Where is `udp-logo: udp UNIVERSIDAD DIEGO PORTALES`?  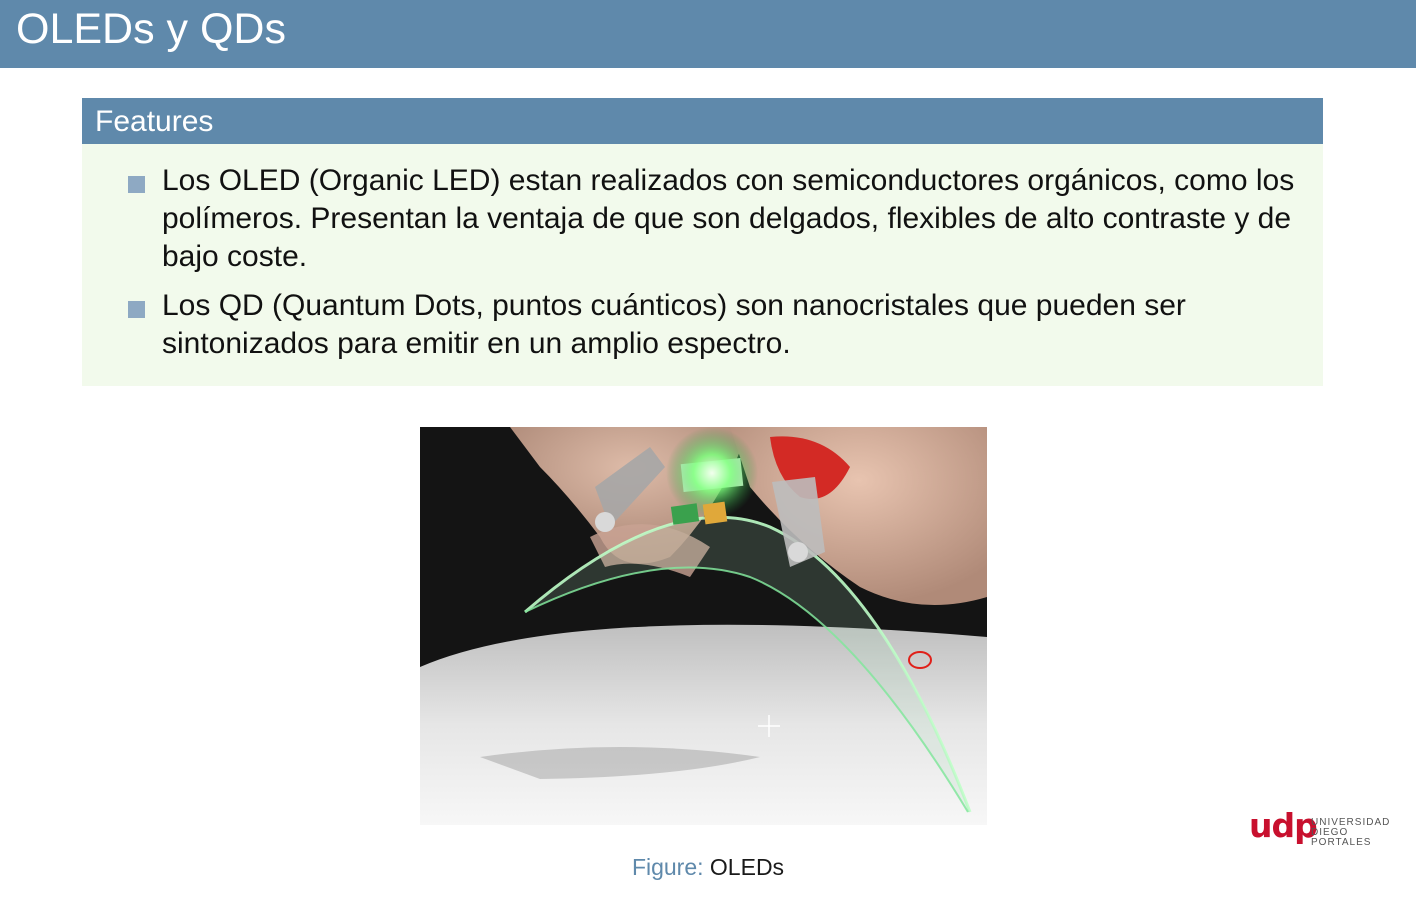 udp-logo: udp UNIVERSIDAD DIEGO PORTALES is located at coordinates (1329, 828).